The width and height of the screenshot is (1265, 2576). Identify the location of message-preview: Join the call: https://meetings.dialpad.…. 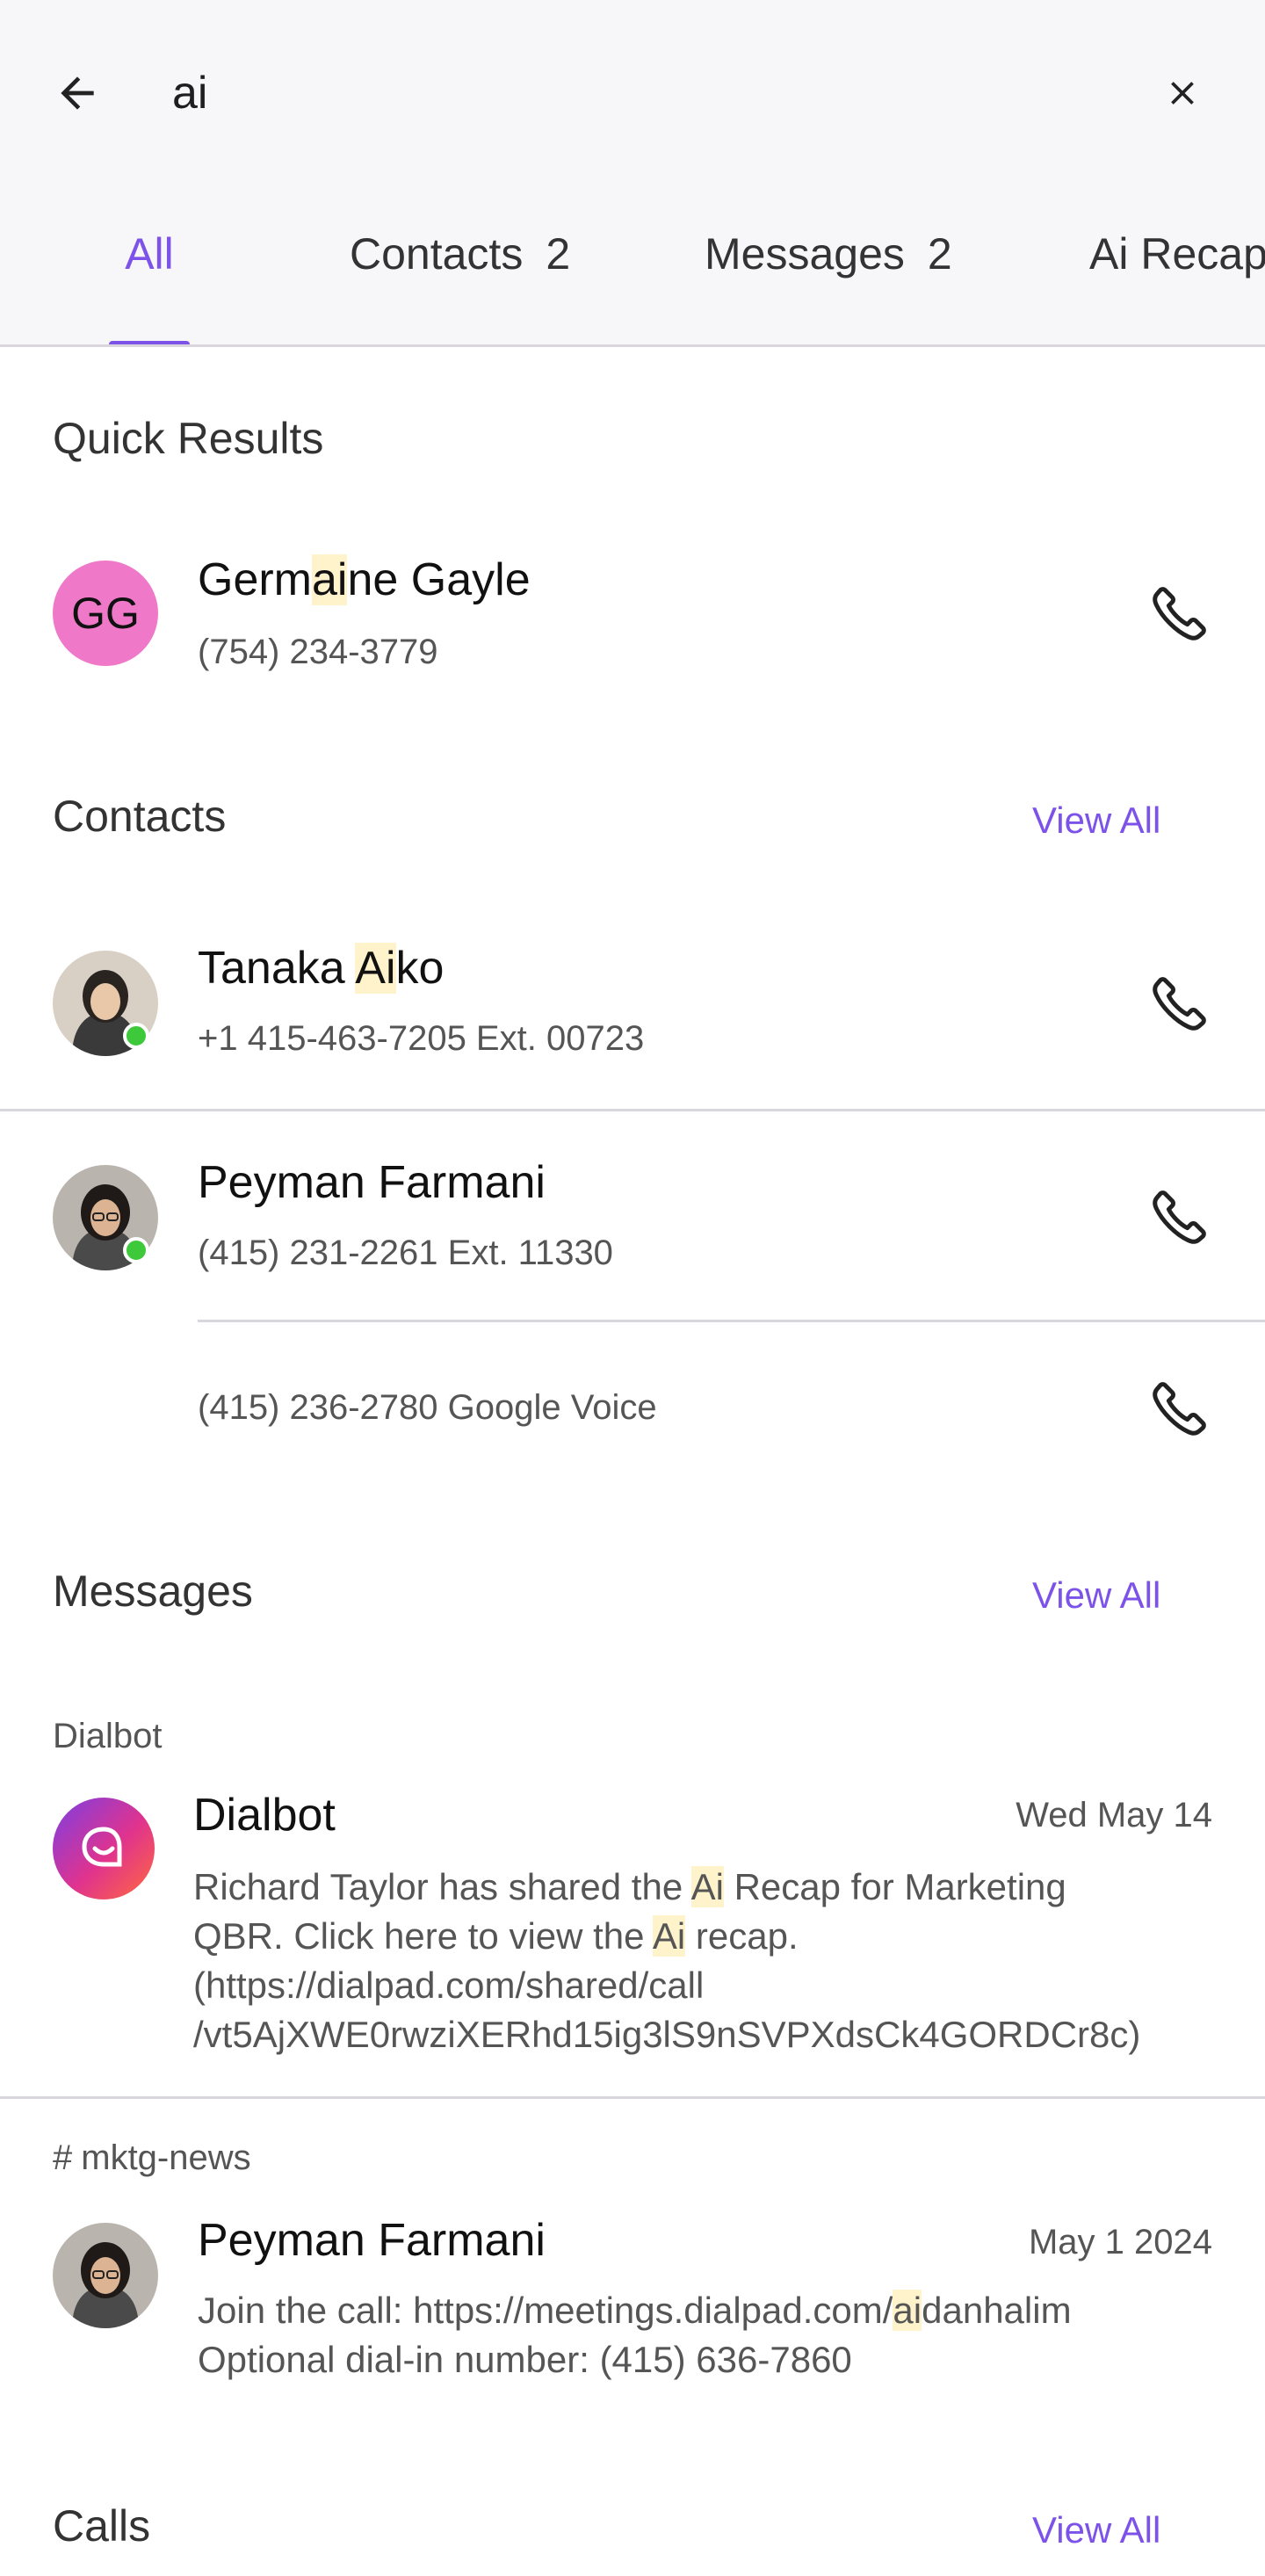
(635, 2335).